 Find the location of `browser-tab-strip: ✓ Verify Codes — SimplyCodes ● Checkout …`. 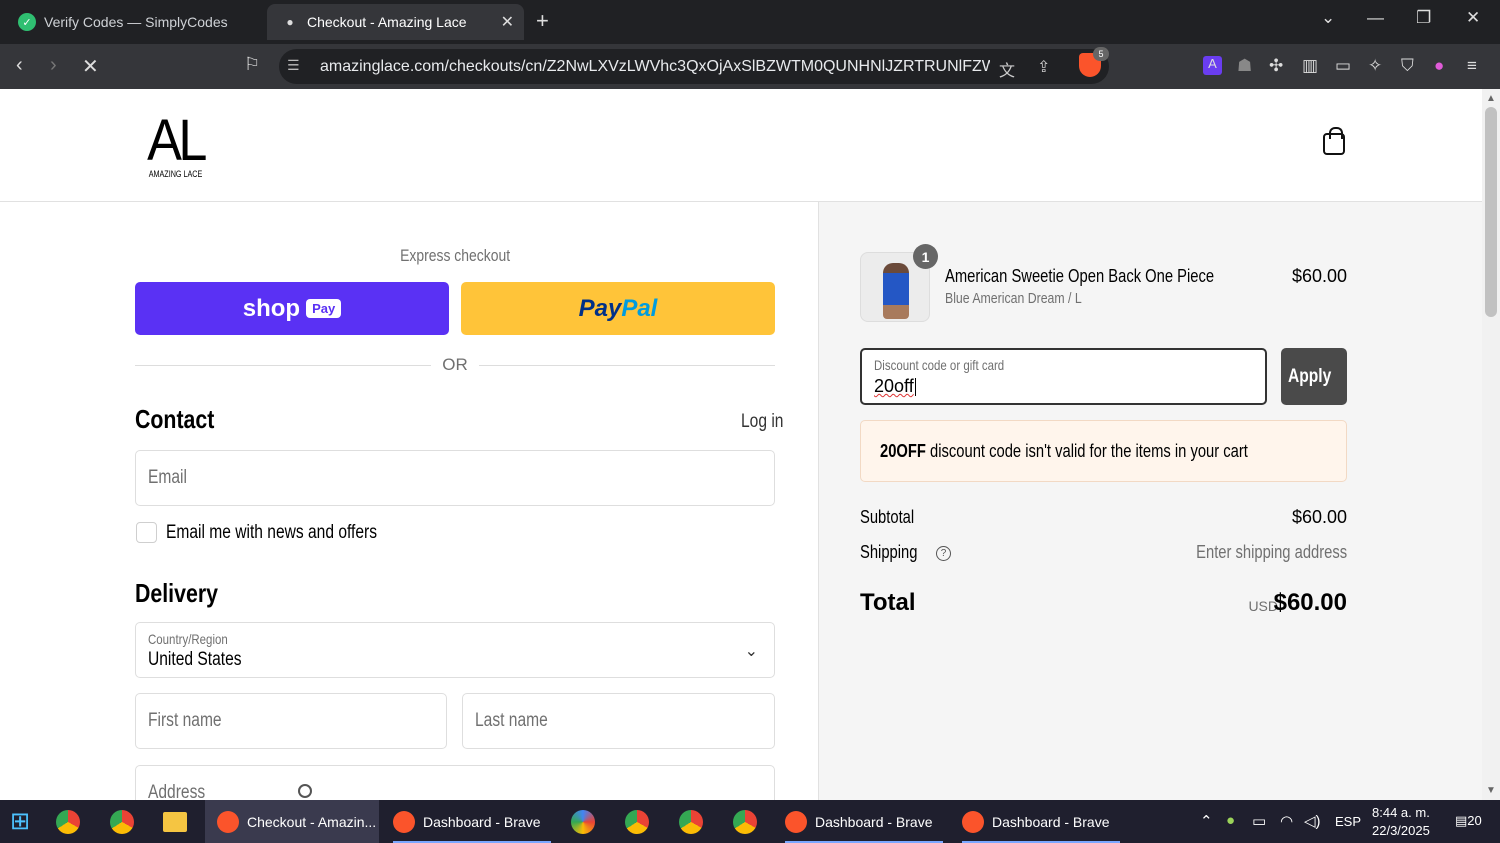

browser-tab-strip: ✓ Verify Codes — SimplyCodes ● Checkout … is located at coordinates (750, 22).